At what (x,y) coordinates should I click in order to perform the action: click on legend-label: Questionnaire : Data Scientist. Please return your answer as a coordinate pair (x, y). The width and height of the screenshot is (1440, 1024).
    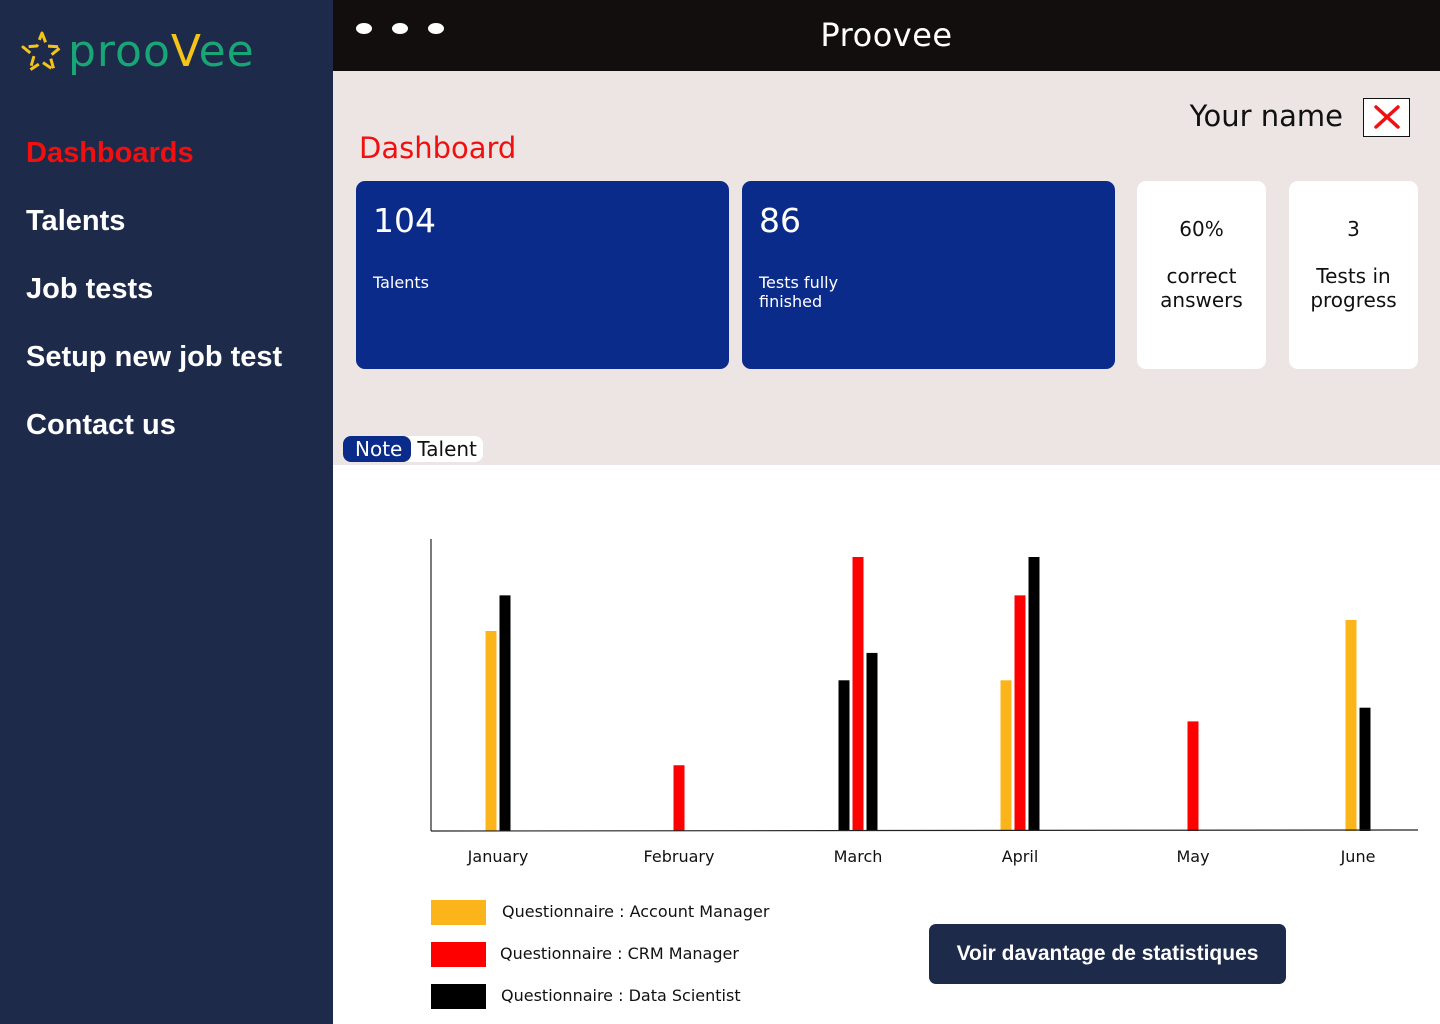
    Looking at the image, I should click on (621, 995).